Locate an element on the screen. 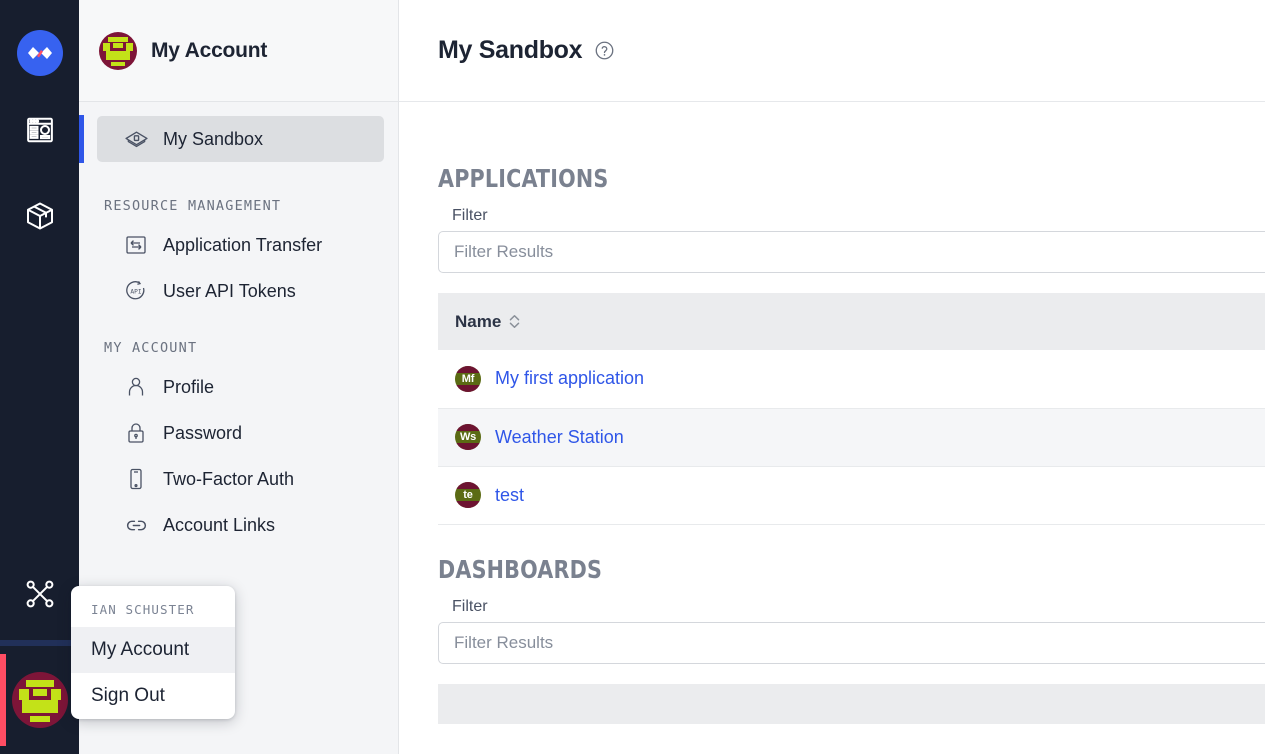 Image resolution: width=1265 pixels, height=754 pixels. rail-user-avatar-wrap is located at coordinates (39, 700).